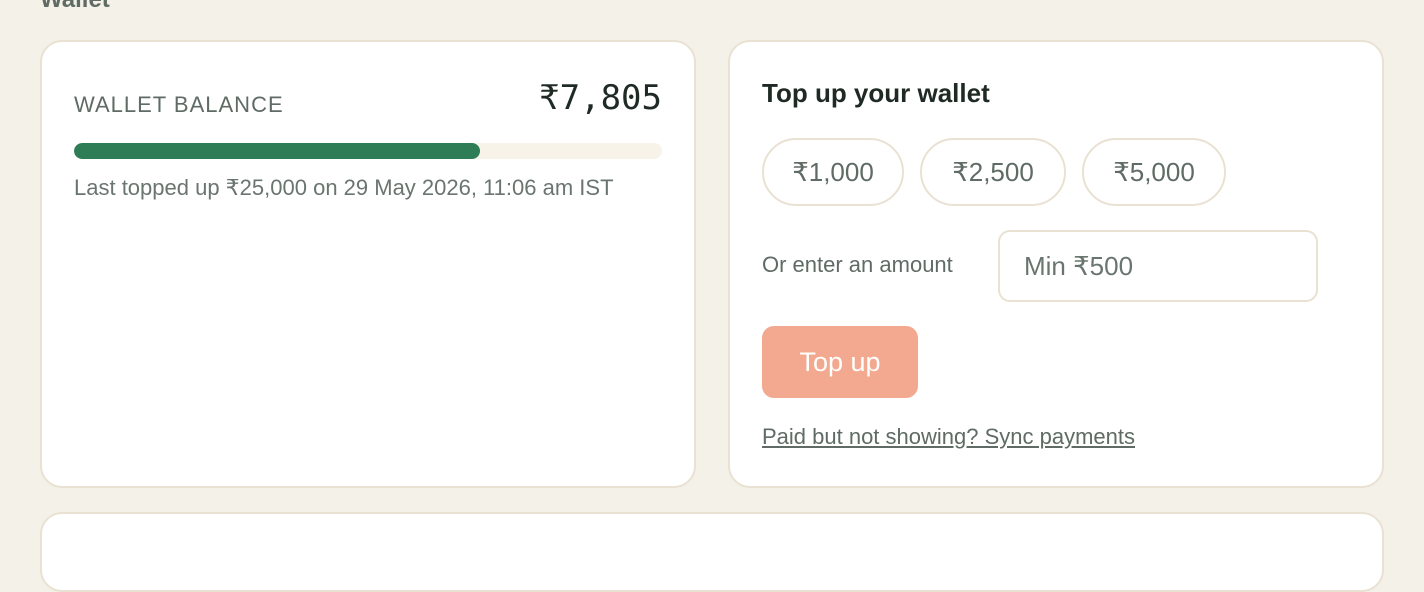 The image size is (1424, 592). What do you see at coordinates (1158, 266) in the screenshot?
I see `custom-amount-input` at bounding box center [1158, 266].